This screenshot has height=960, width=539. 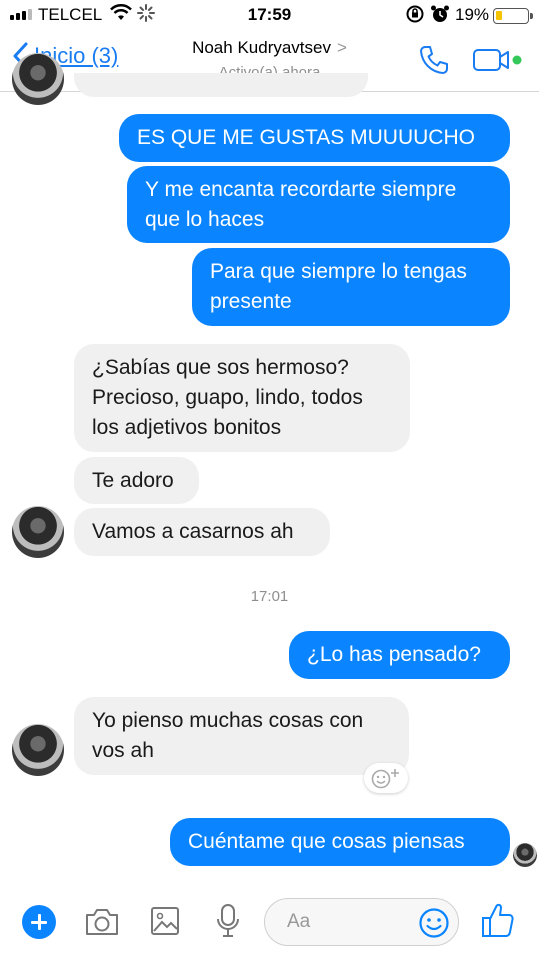 What do you see at coordinates (193, 531) in the screenshot?
I see `message-text: Vamos a casarnos ah` at bounding box center [193, 531].